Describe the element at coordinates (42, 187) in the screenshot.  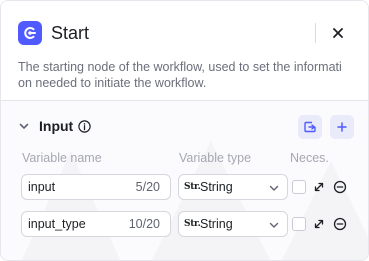
I see `variable-name-value: input` at that location.